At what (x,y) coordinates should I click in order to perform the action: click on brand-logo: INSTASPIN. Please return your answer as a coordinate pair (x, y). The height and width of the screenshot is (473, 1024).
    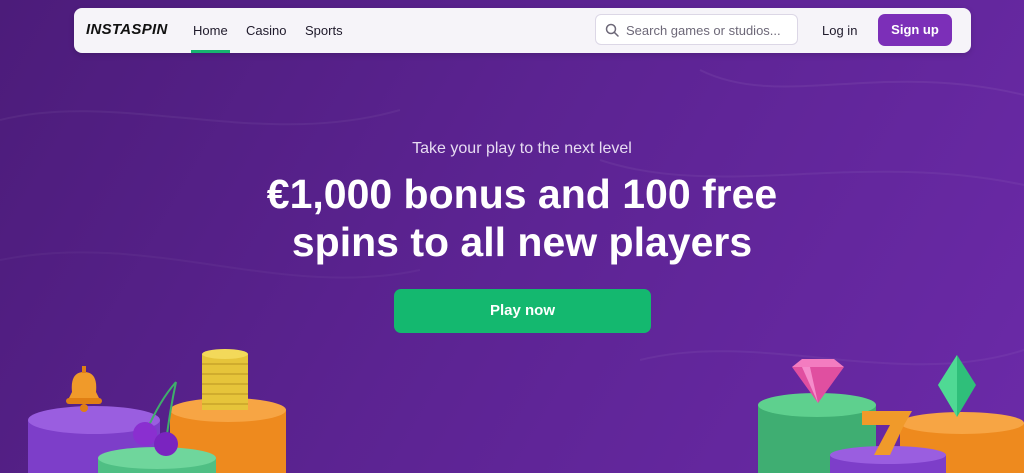
    Looking at the image, I should click on (127, 29).